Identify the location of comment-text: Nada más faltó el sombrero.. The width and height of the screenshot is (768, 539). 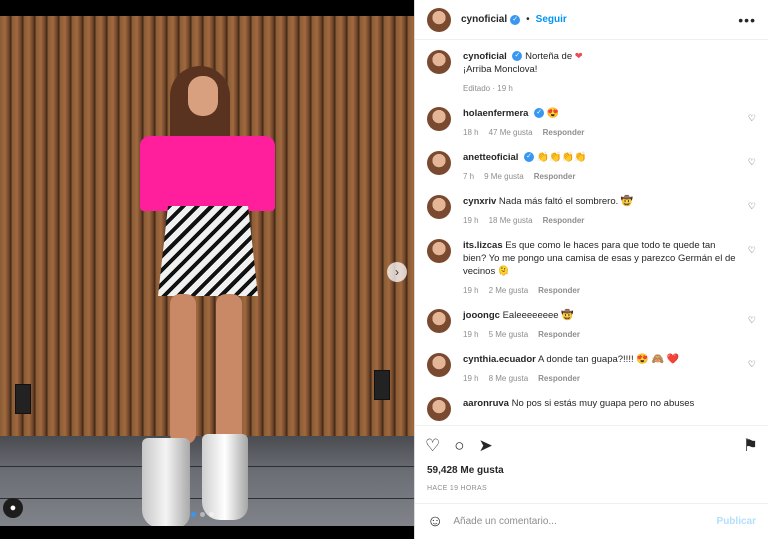
(558, 201).